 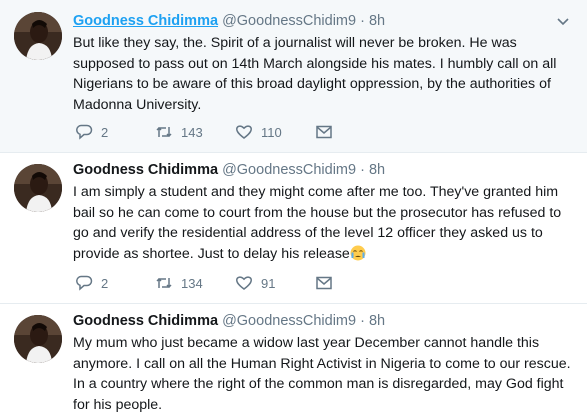 What do you see at coordinates (192, 132) in the screenshot?
I see `retweet-count: 143` at bounding box center [192, 132].